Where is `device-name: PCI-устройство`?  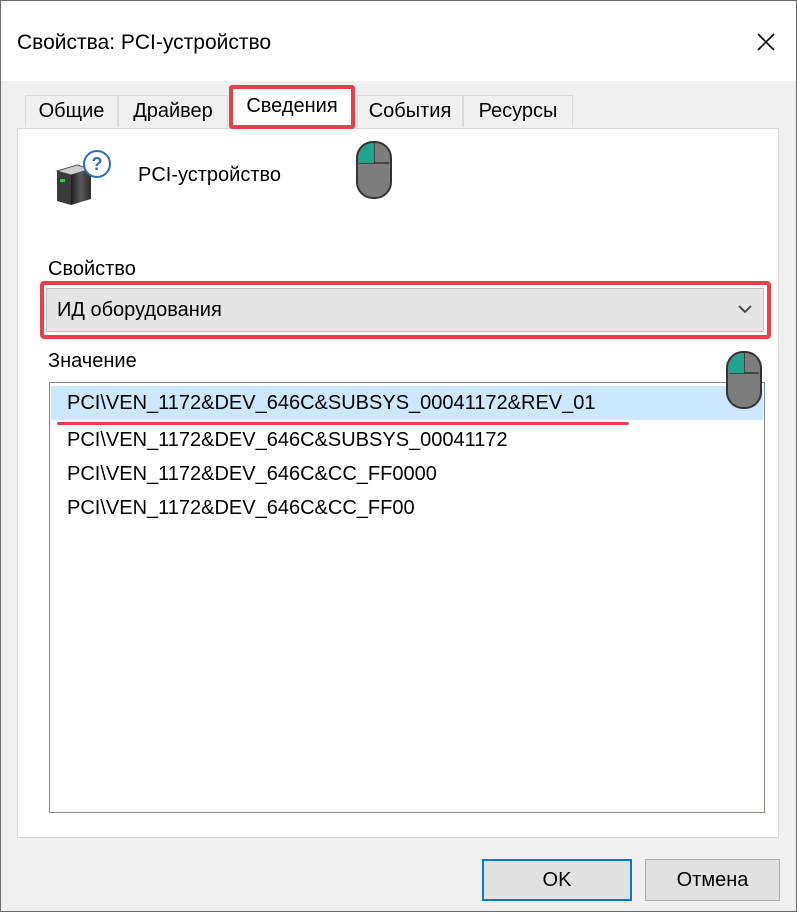 device-name: PCI-устройство is located at coordinates (210, 175).